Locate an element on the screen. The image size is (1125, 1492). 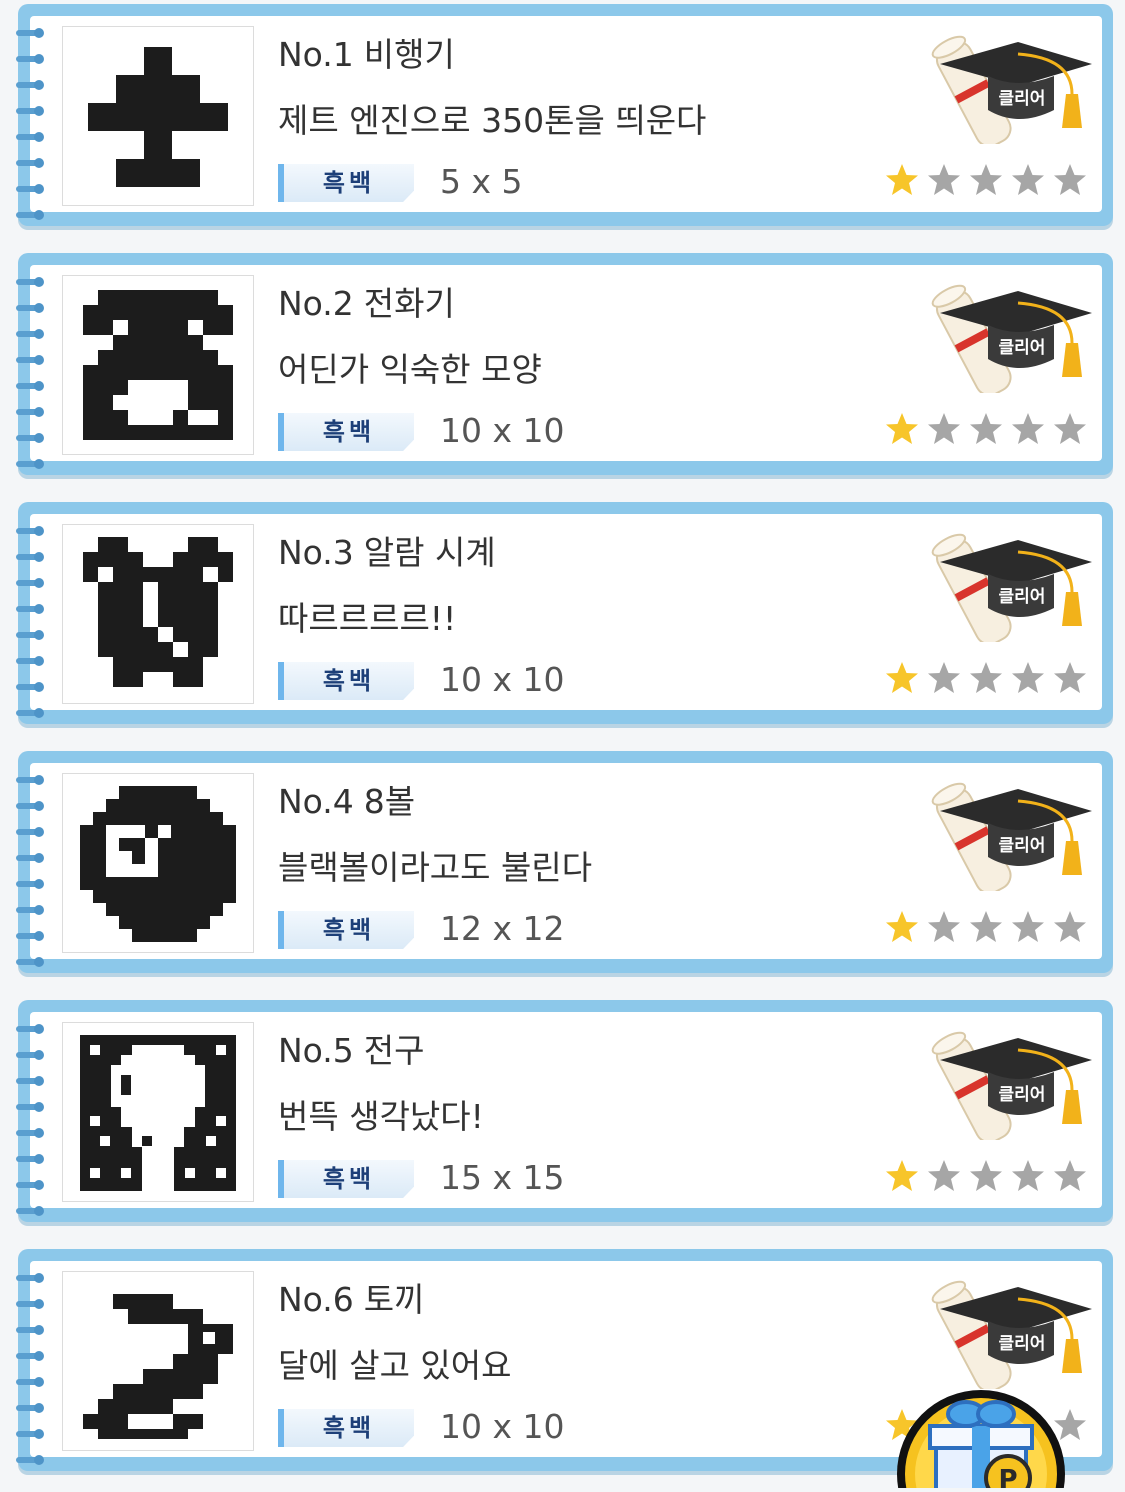
puzzle-description: 따르르르르!! is located at coordinates (367, 618).